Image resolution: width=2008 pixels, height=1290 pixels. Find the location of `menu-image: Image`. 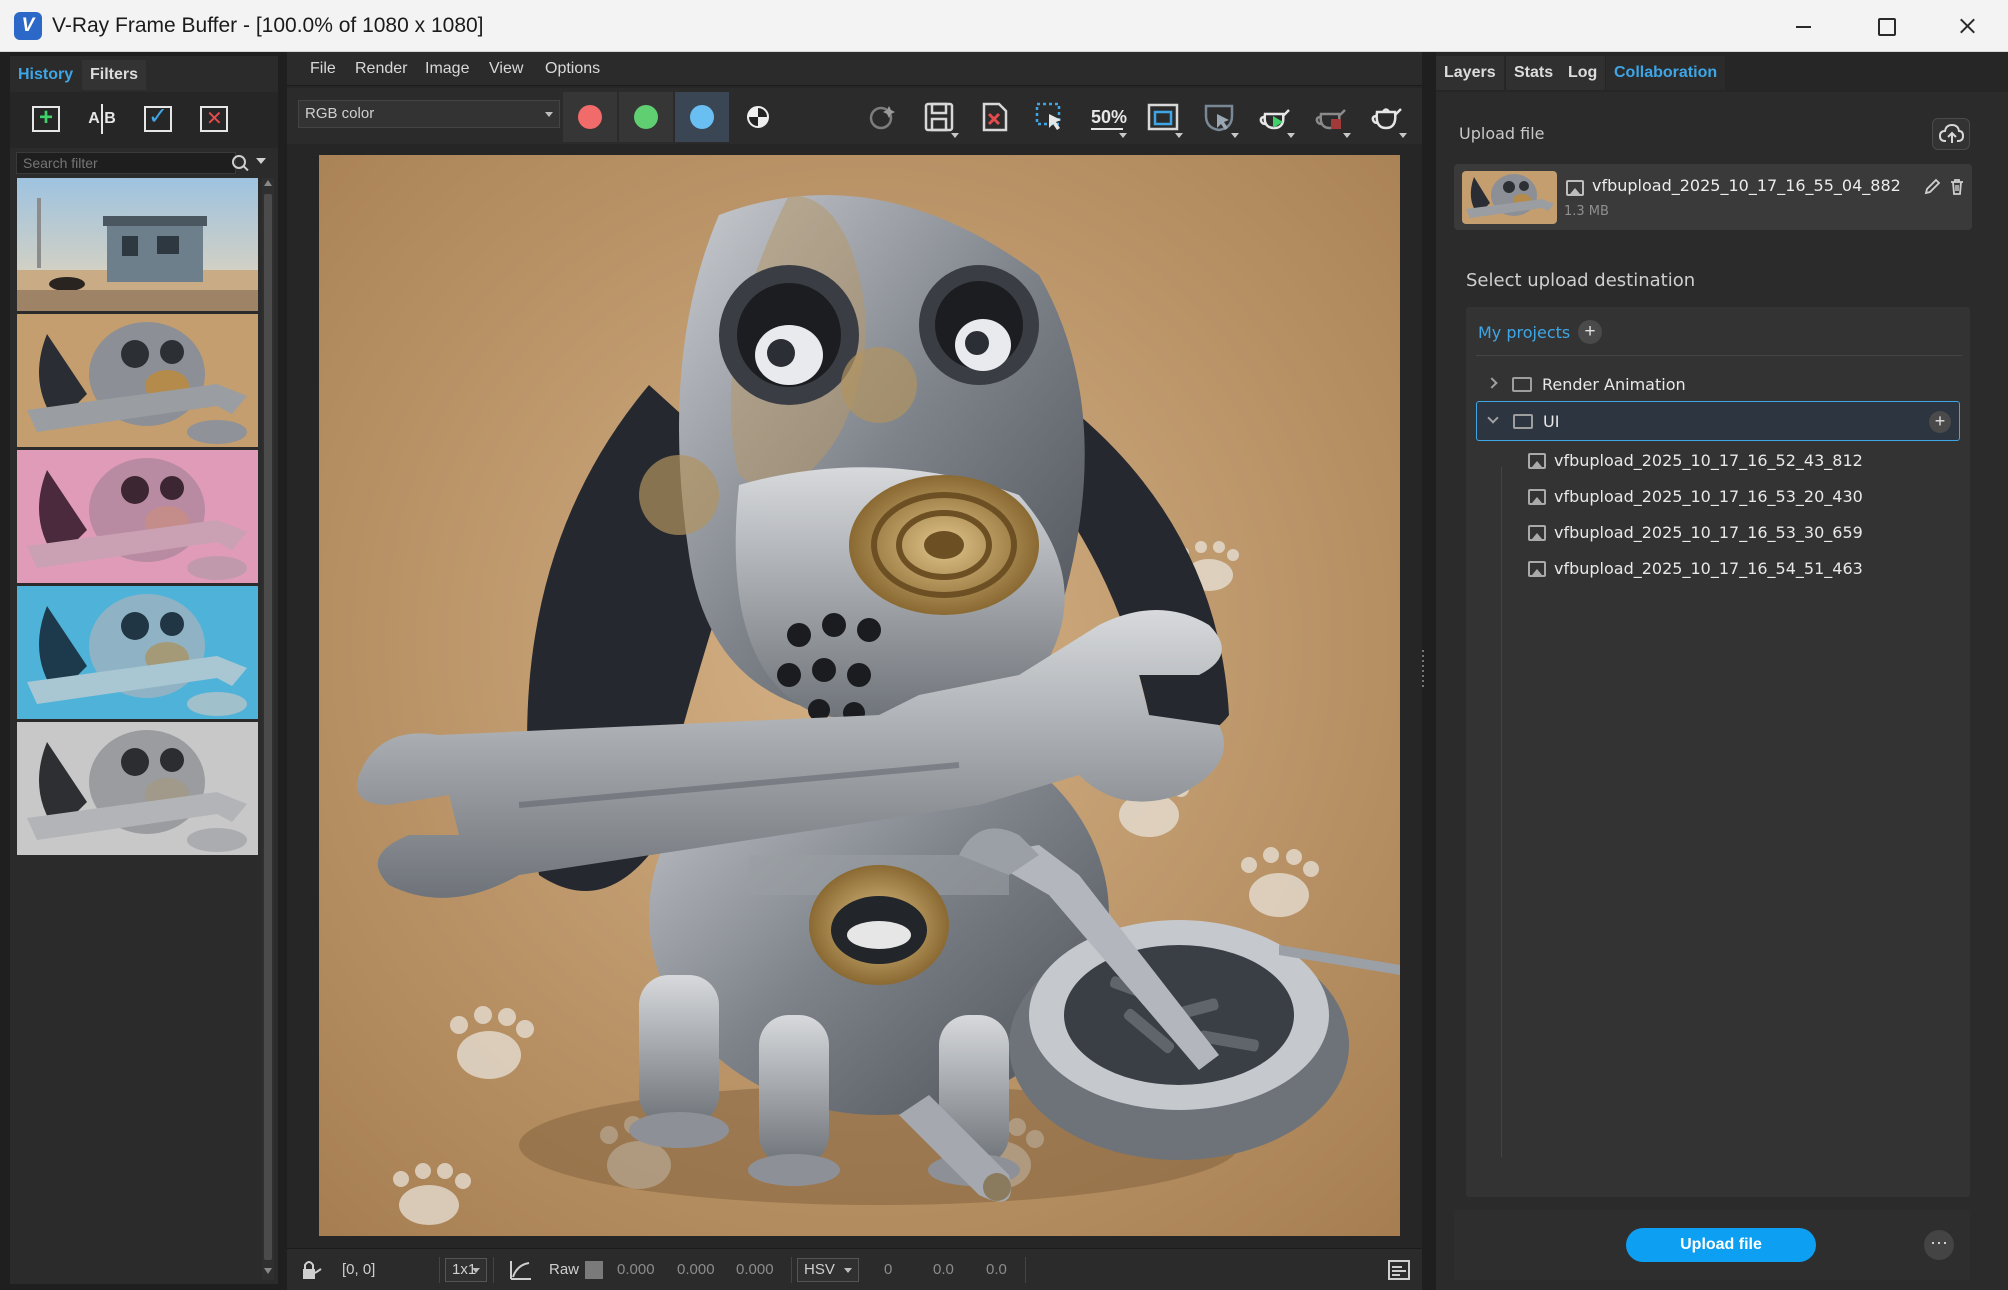

menu-image: Image is located at coordinates (447, 69).